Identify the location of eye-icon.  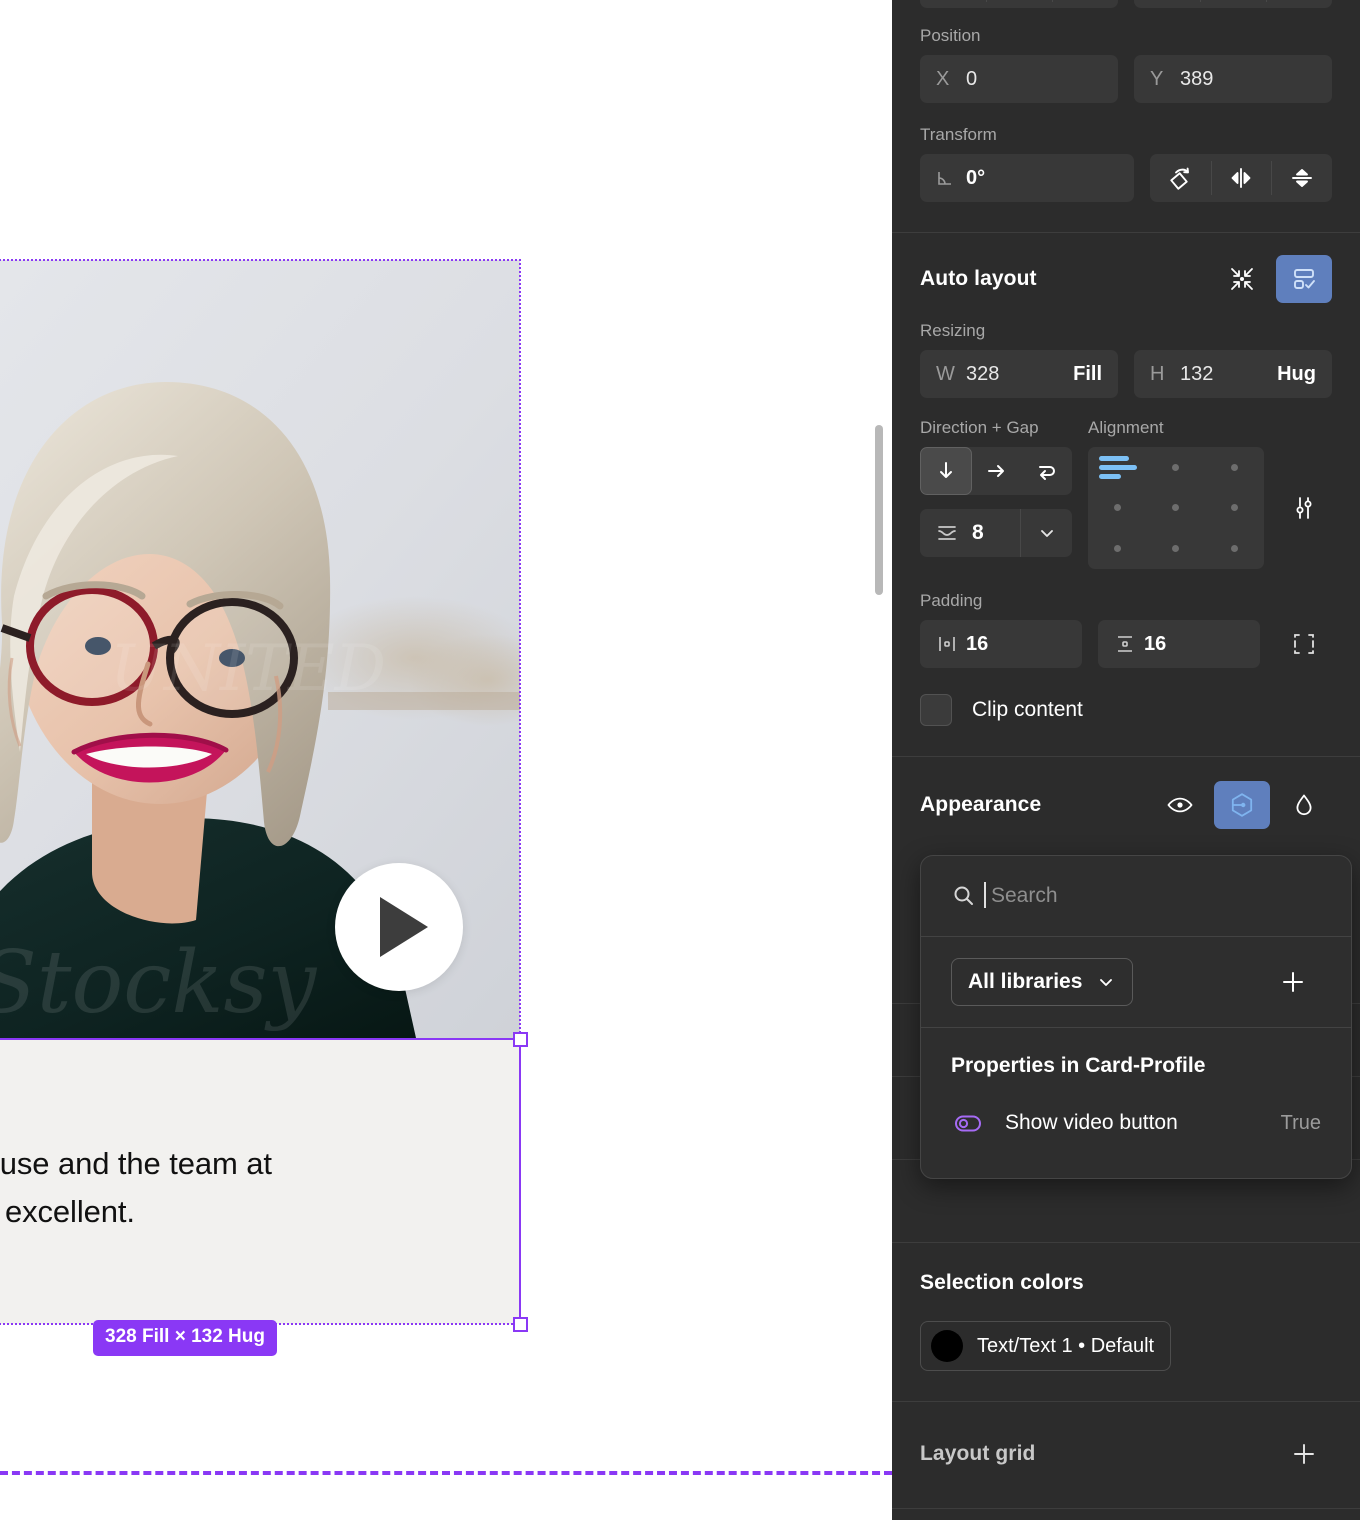
(1180, 805).